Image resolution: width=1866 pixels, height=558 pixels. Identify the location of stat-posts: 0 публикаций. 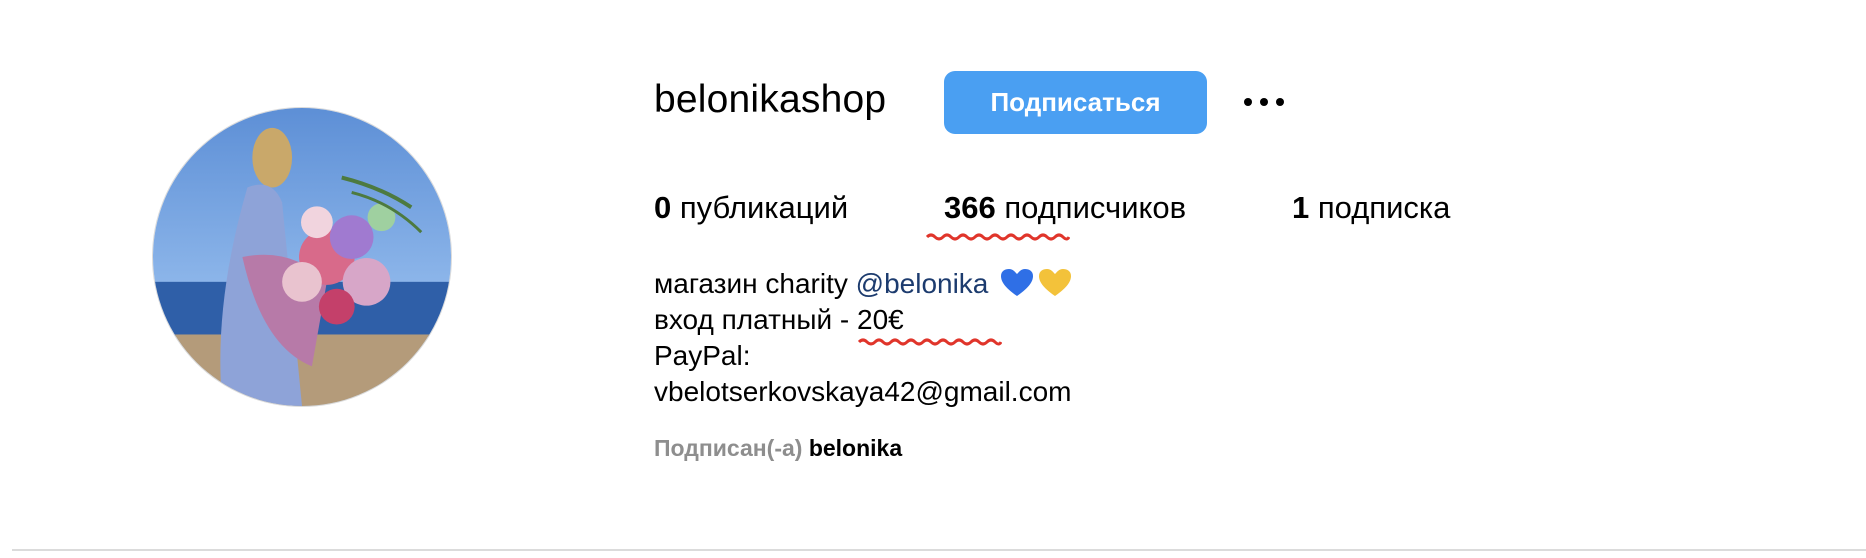
(751, 208).